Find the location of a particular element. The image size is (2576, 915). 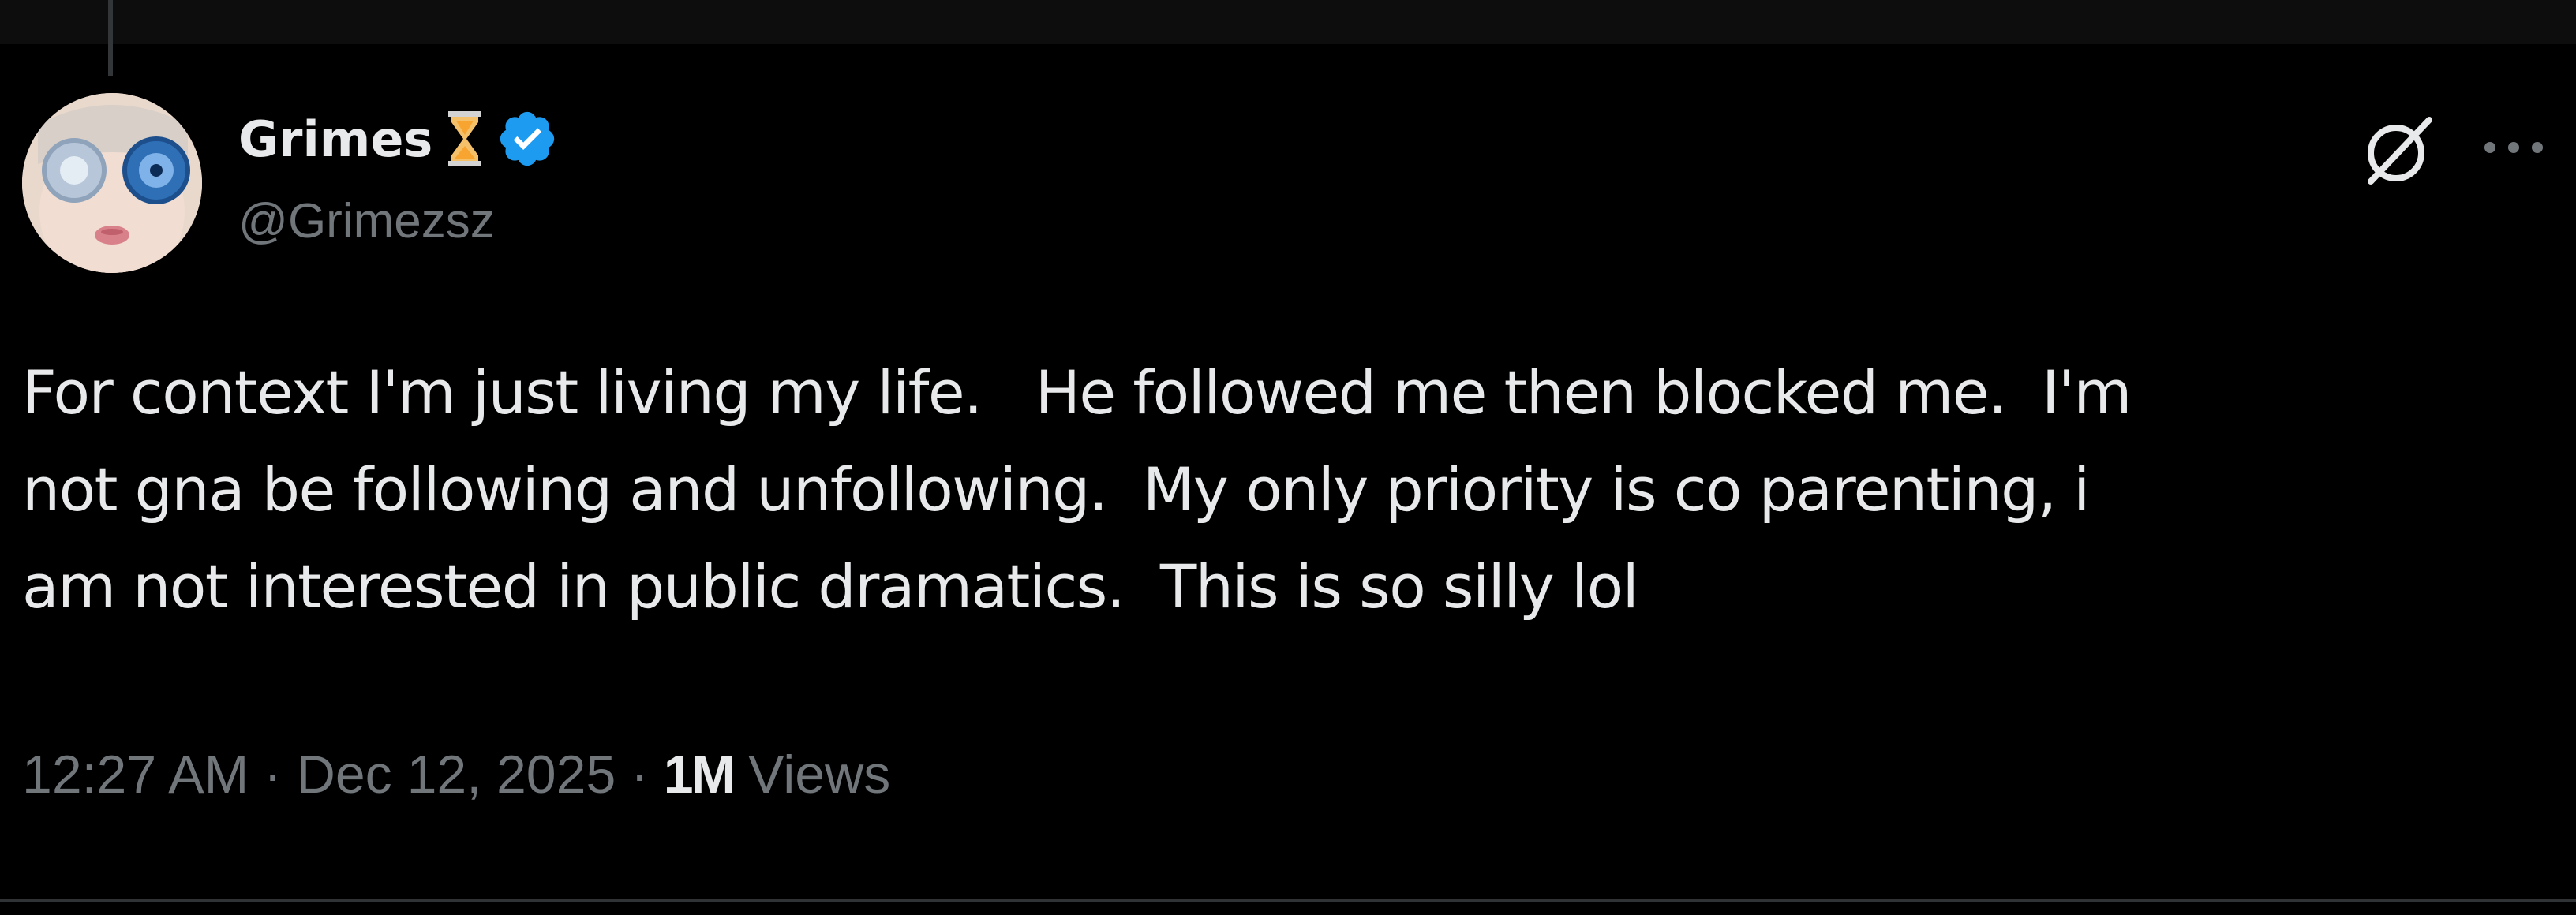

more-icon is located at coordinates (2513, 148).